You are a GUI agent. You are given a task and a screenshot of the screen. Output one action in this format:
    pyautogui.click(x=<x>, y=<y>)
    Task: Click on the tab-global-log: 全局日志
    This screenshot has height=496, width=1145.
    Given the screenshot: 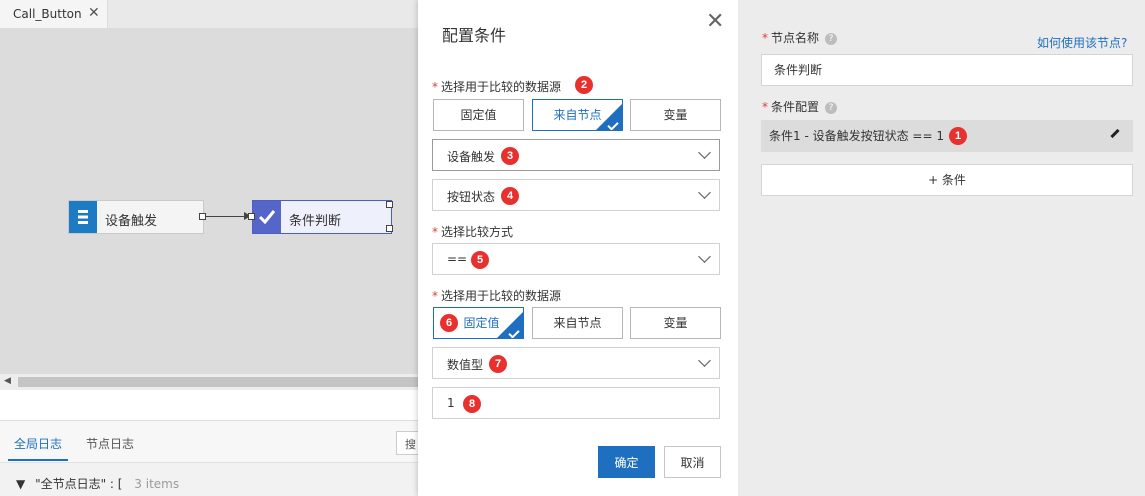 What is the action you would take?
    pyautogui.click(x=38, y=443)
    